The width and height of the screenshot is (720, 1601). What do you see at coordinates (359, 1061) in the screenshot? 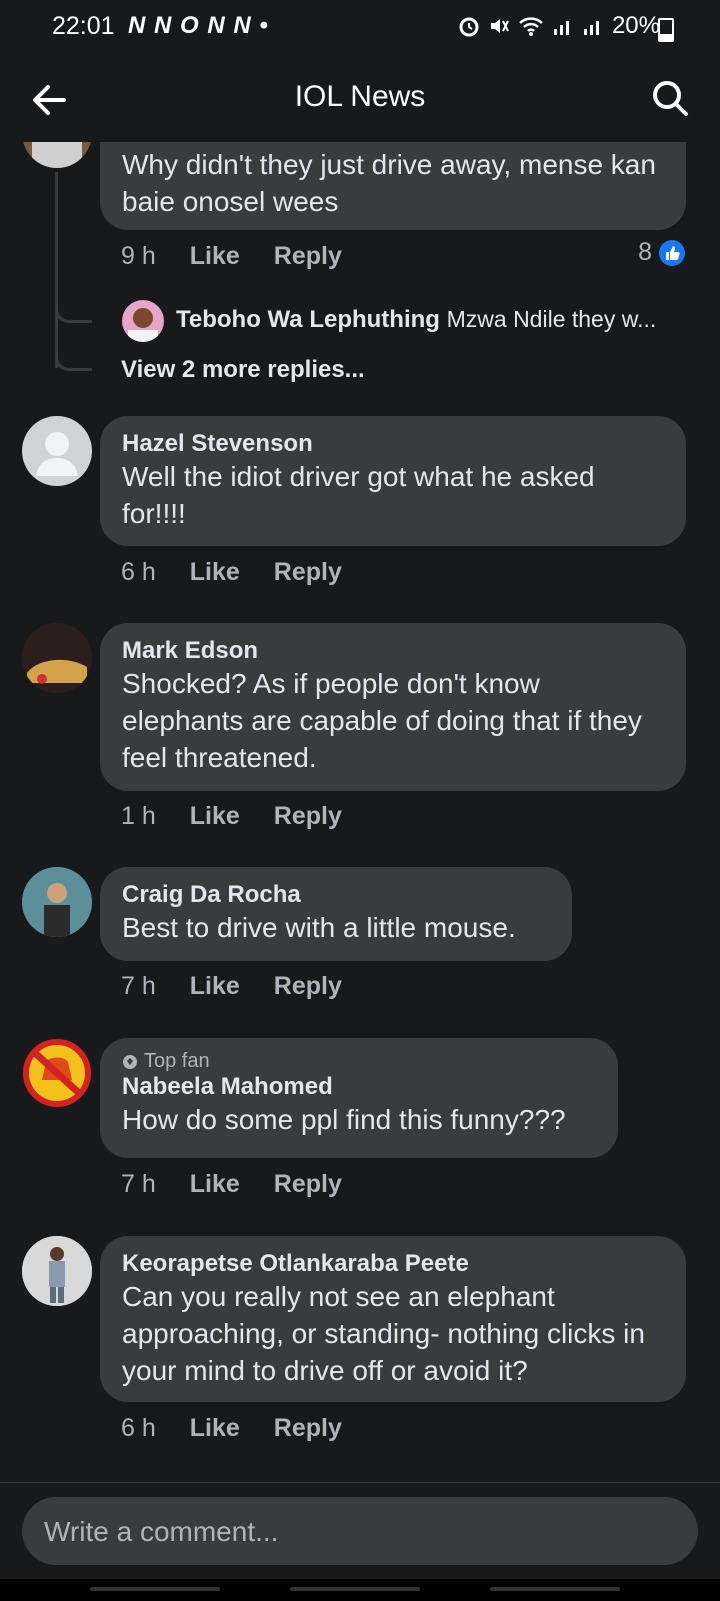
I see `top-fan-badge: Top fan` at bounding box center [359, 1061].